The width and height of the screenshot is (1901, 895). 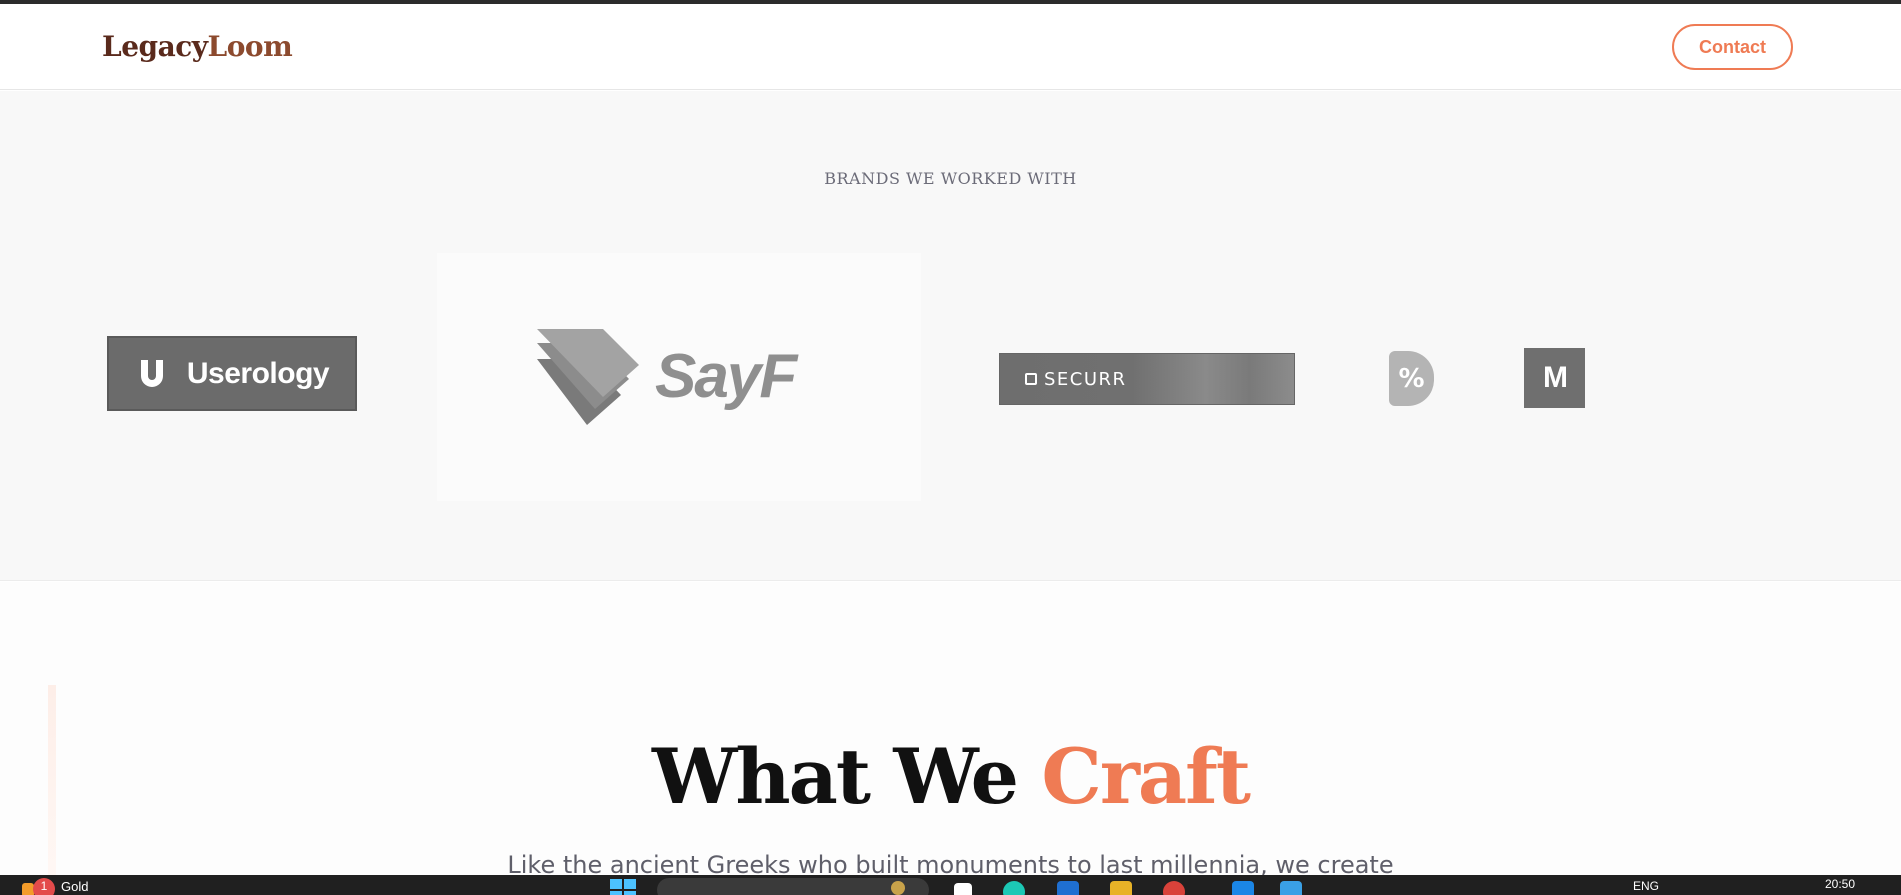 I want to click on percent-badge-icon: %, so click(x=1411, y=378).